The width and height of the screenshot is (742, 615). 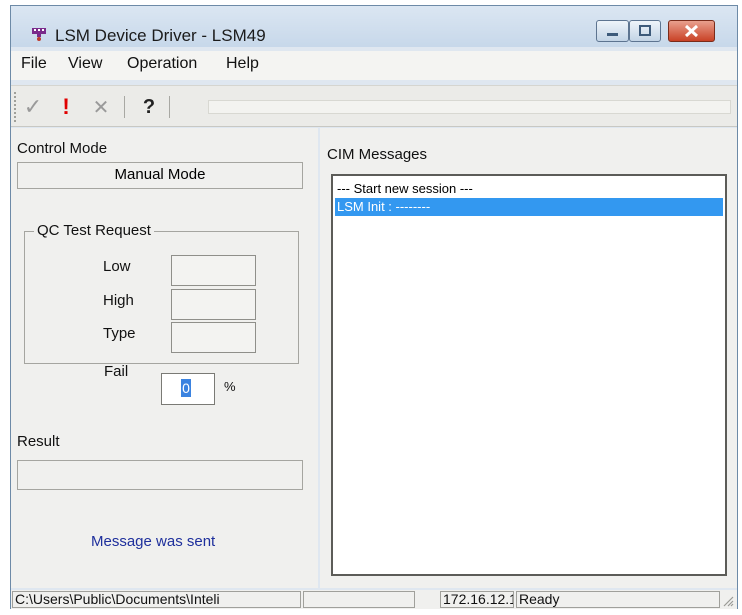 What do you see at coordinates (16, 107) in the screenshot?
I see `toolbar-grip` at bounding box center [16, 107].